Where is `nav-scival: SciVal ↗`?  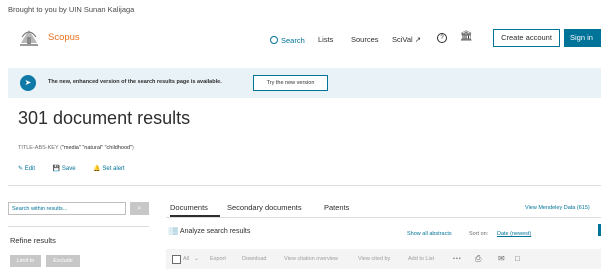
nav-scival: SciVal ↗ is located at coordinates (406, 39).